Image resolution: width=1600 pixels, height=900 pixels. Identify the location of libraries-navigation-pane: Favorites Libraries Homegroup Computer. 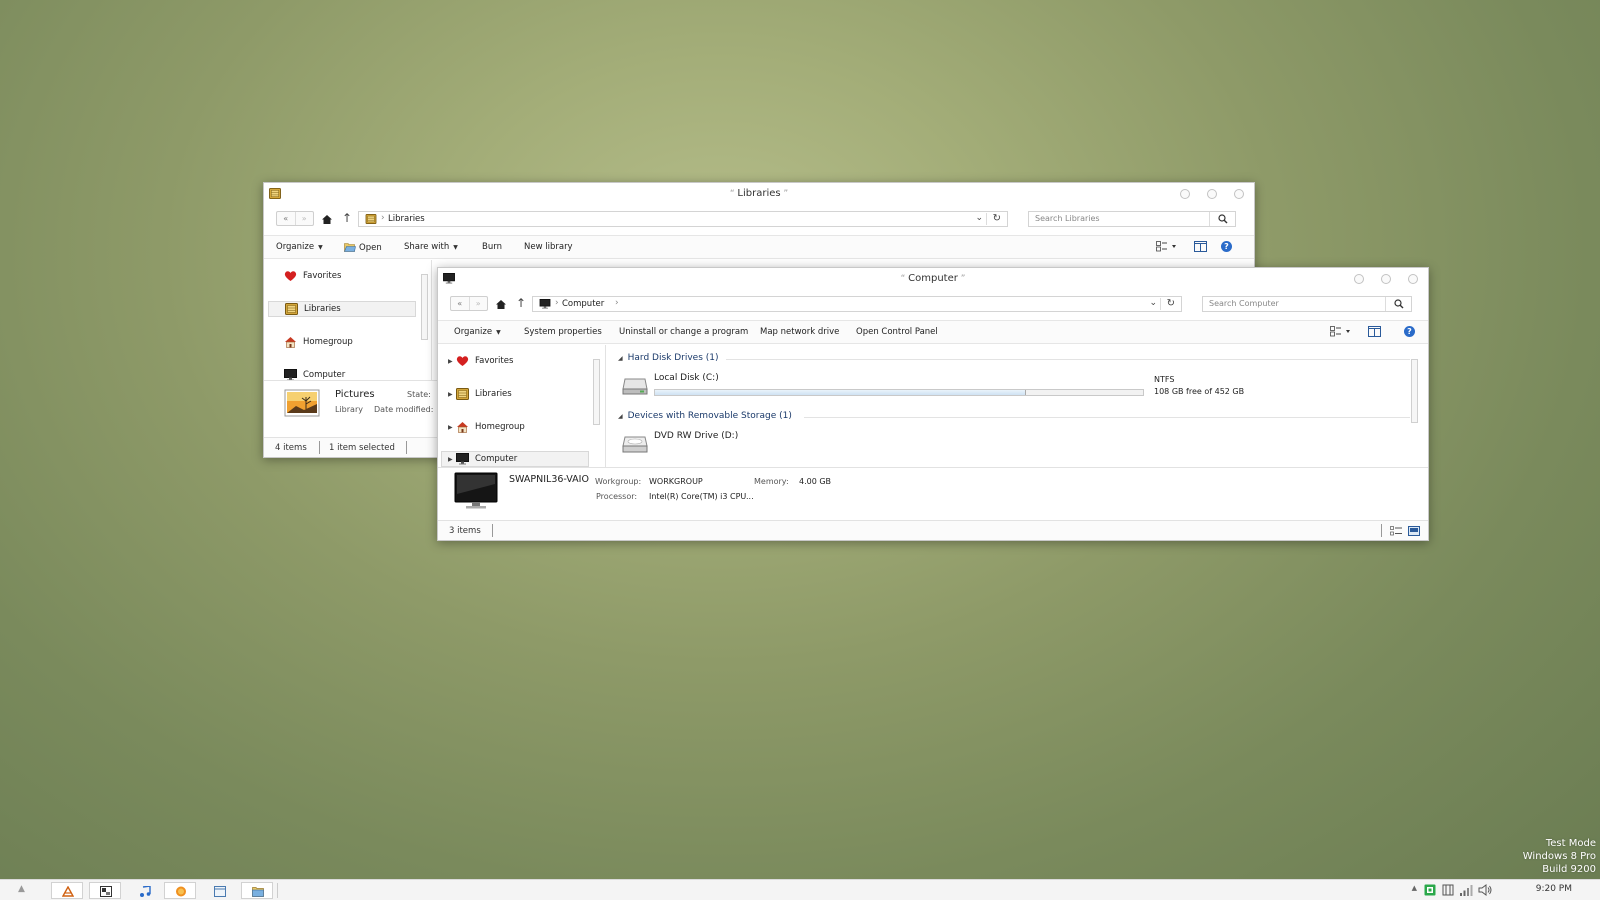
(348, 320).